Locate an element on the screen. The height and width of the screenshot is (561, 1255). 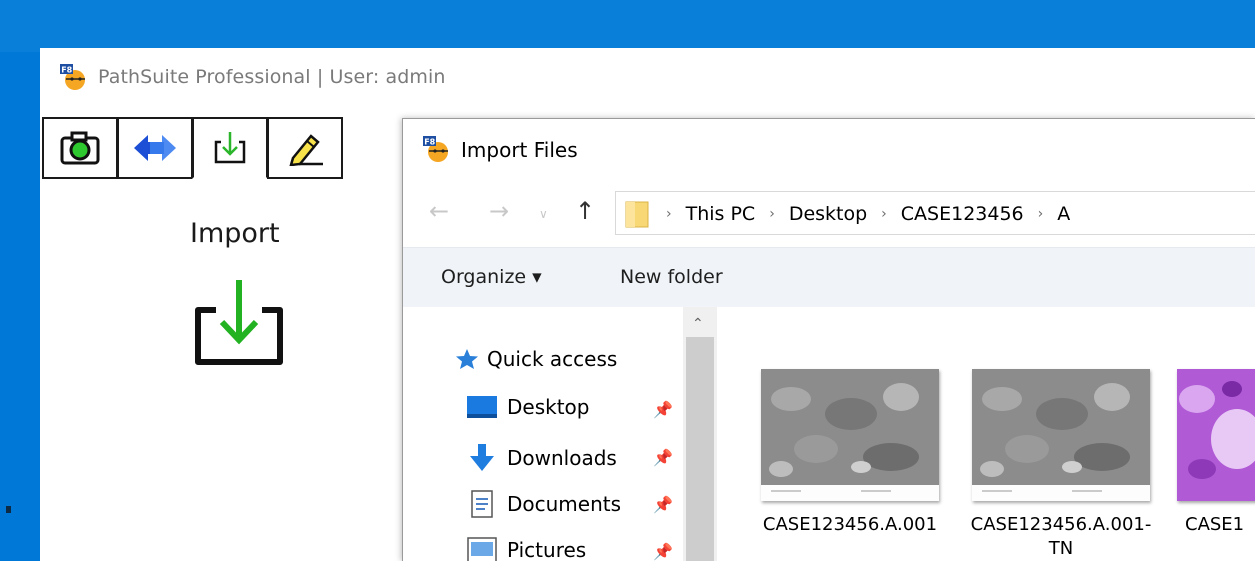
navigation-scrollbar: ⌃ is located at coordinates (700, 434).